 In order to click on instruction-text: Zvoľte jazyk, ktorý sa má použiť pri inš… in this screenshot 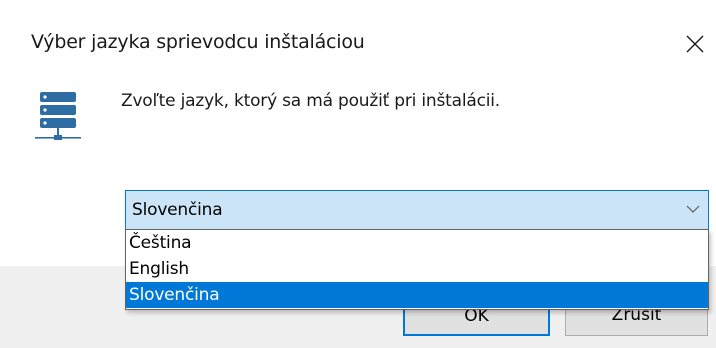, I will do `click(310, 101)`.